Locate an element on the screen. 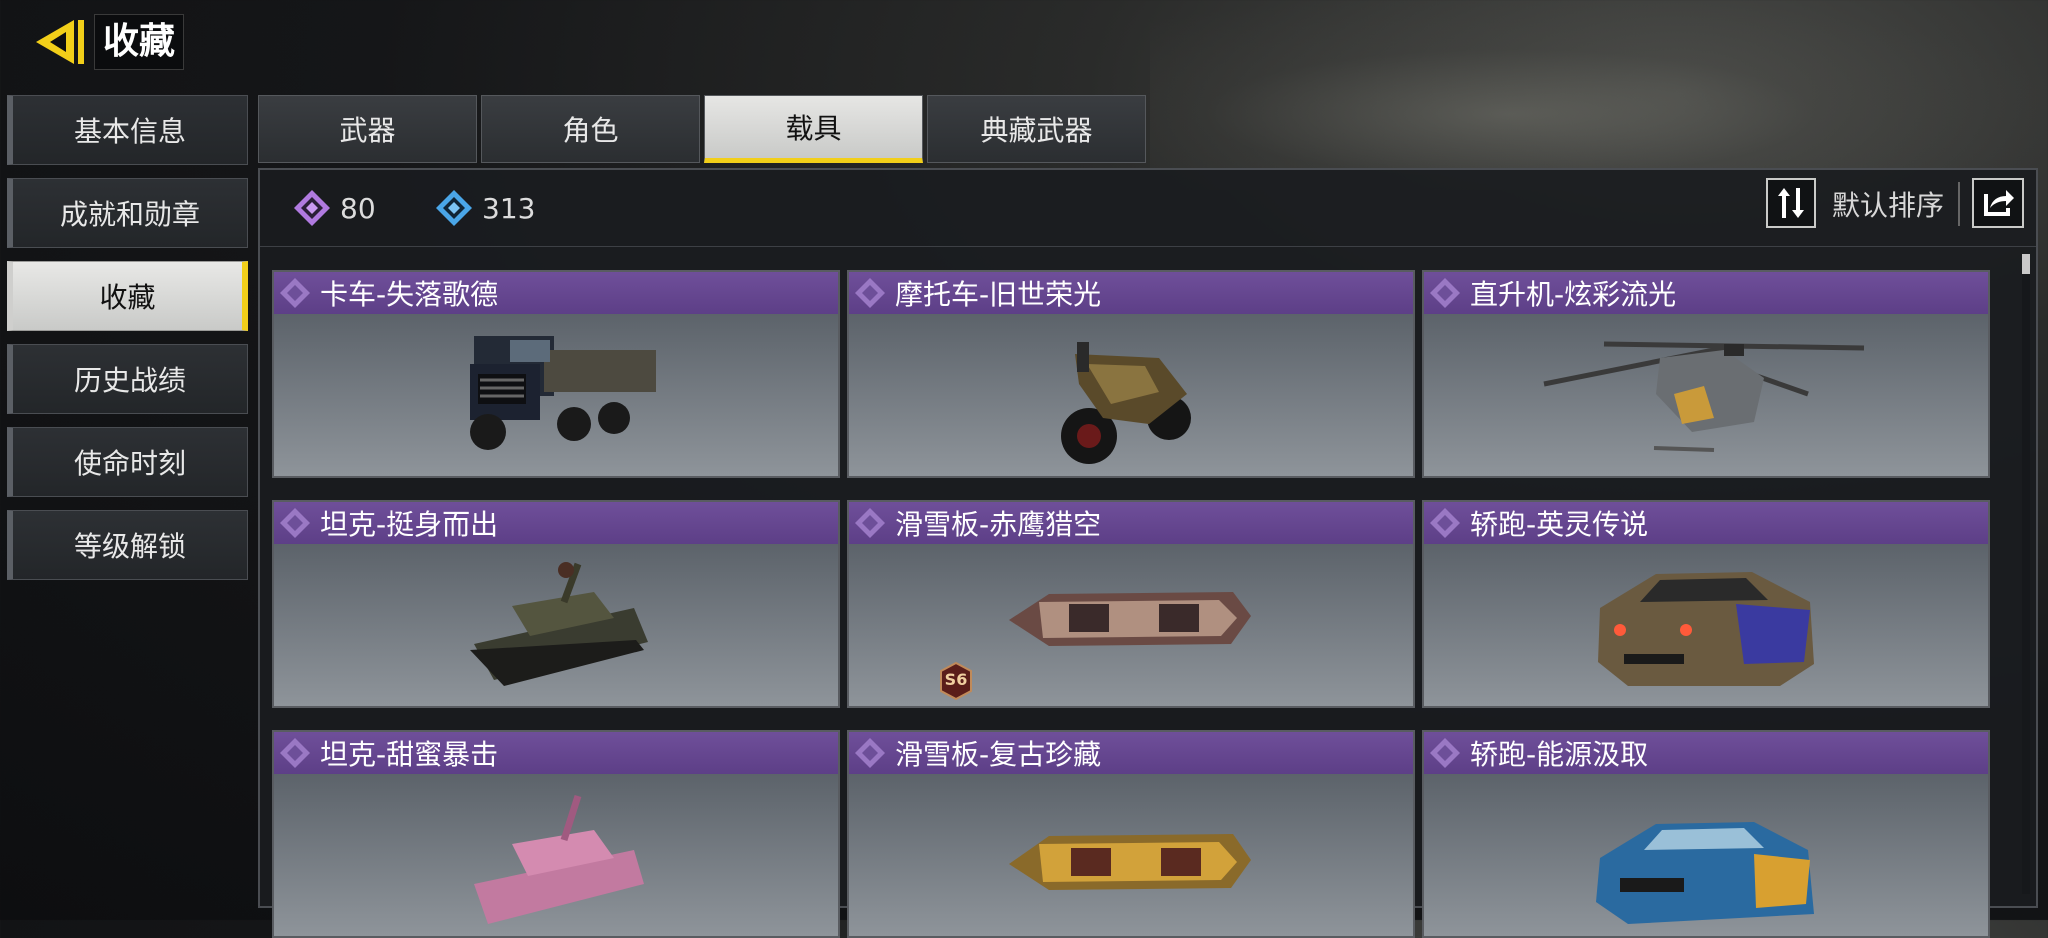 This screenshot has height=938, width=2048. sidebar-item-label: 历史战绩 is located at coordinates (129, 380).